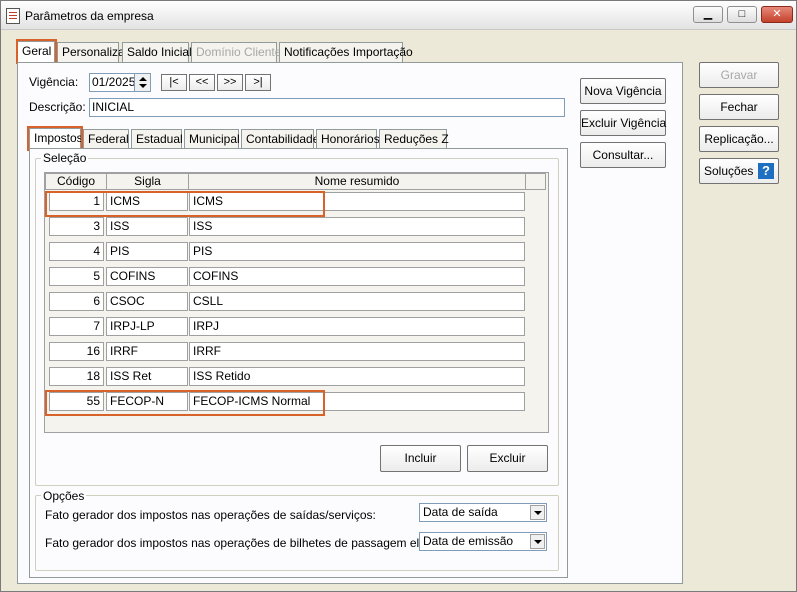 The width and height of the screenshot is (797, 592). Describe the element at coordinates (76, 201) in the screenshot. I see `row-codigo-cell: 1` at that location.